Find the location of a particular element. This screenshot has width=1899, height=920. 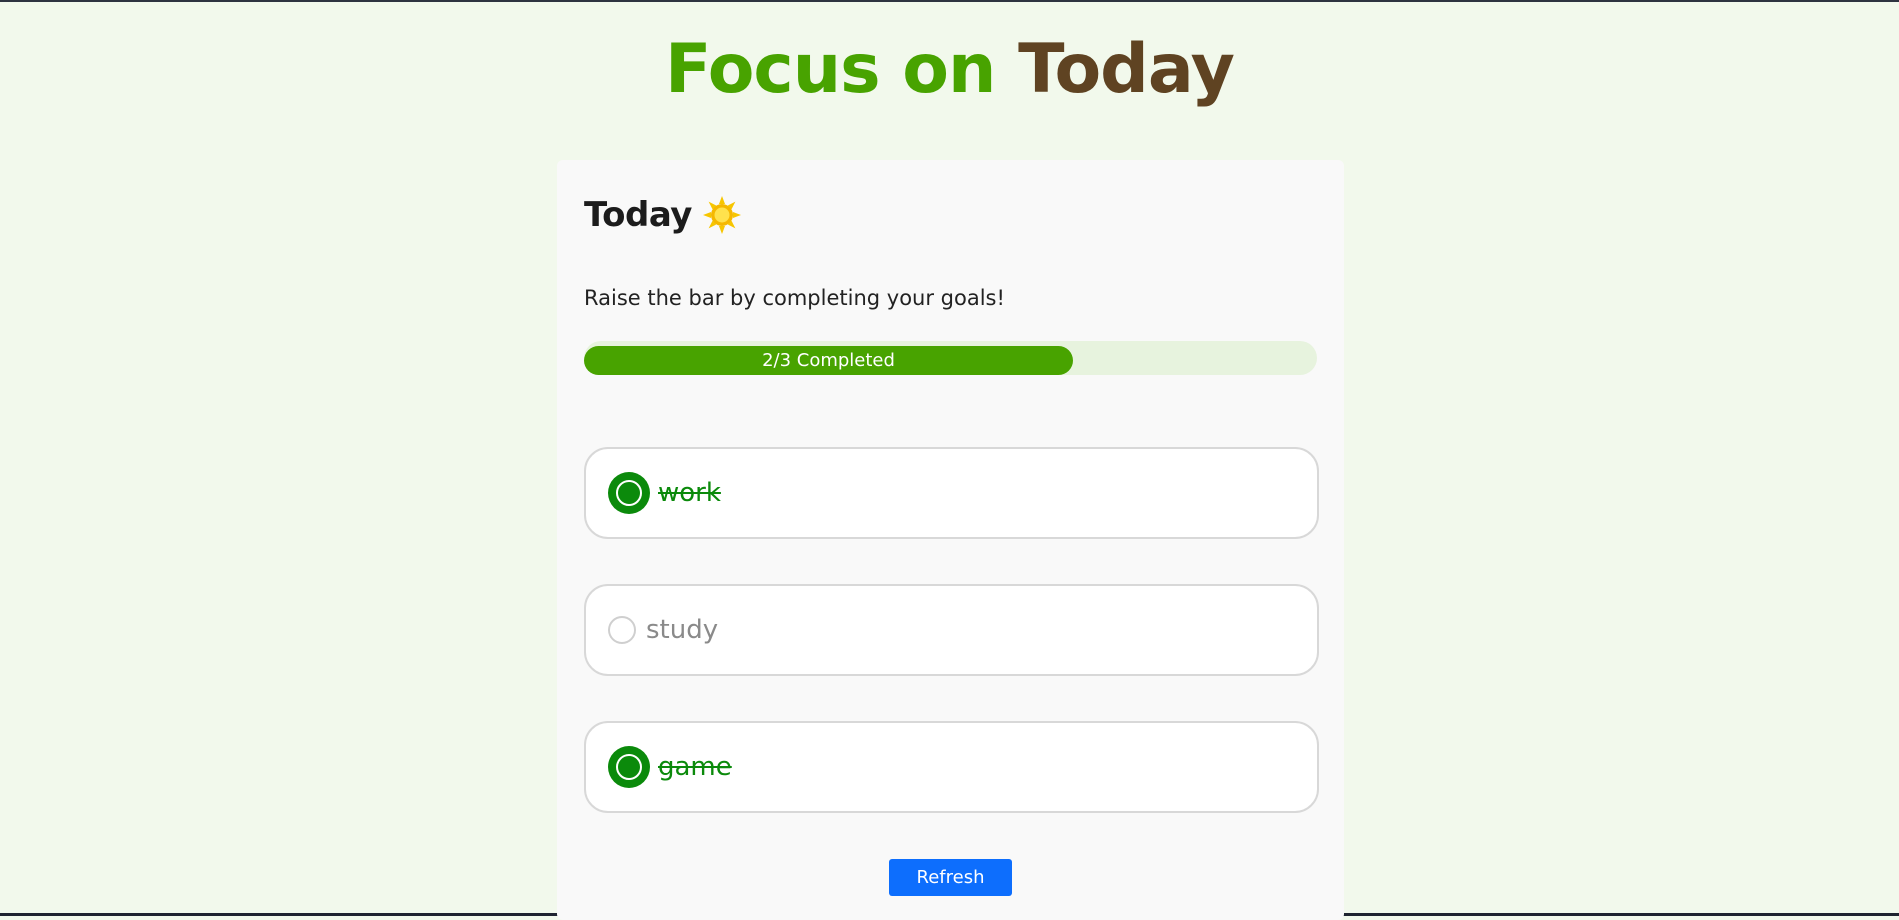

goal-item-study: study is located at coordinates (951, 630).